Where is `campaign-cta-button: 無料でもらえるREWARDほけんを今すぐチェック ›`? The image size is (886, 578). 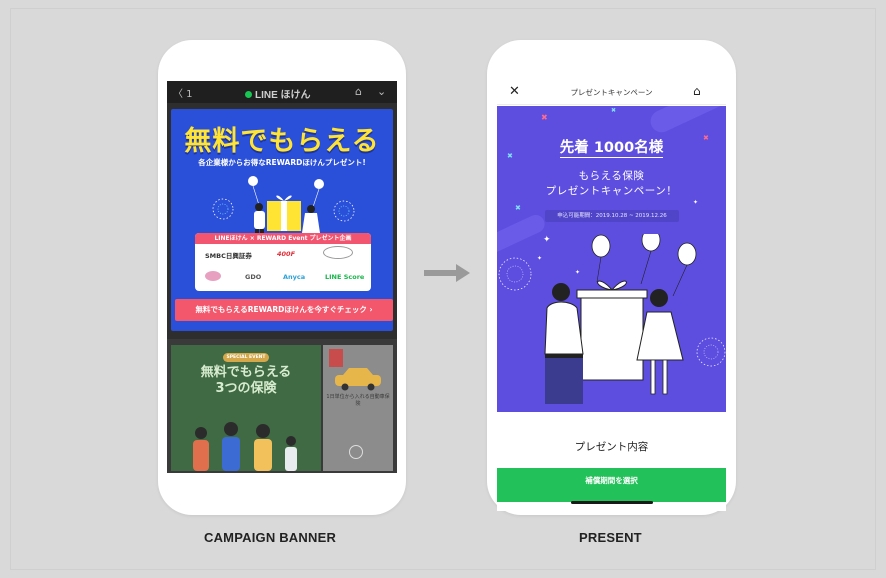
campaign-cta-button: 無料でもらえるREWARDほけんを今すぐチェック › is located at coordinates (284, 310).